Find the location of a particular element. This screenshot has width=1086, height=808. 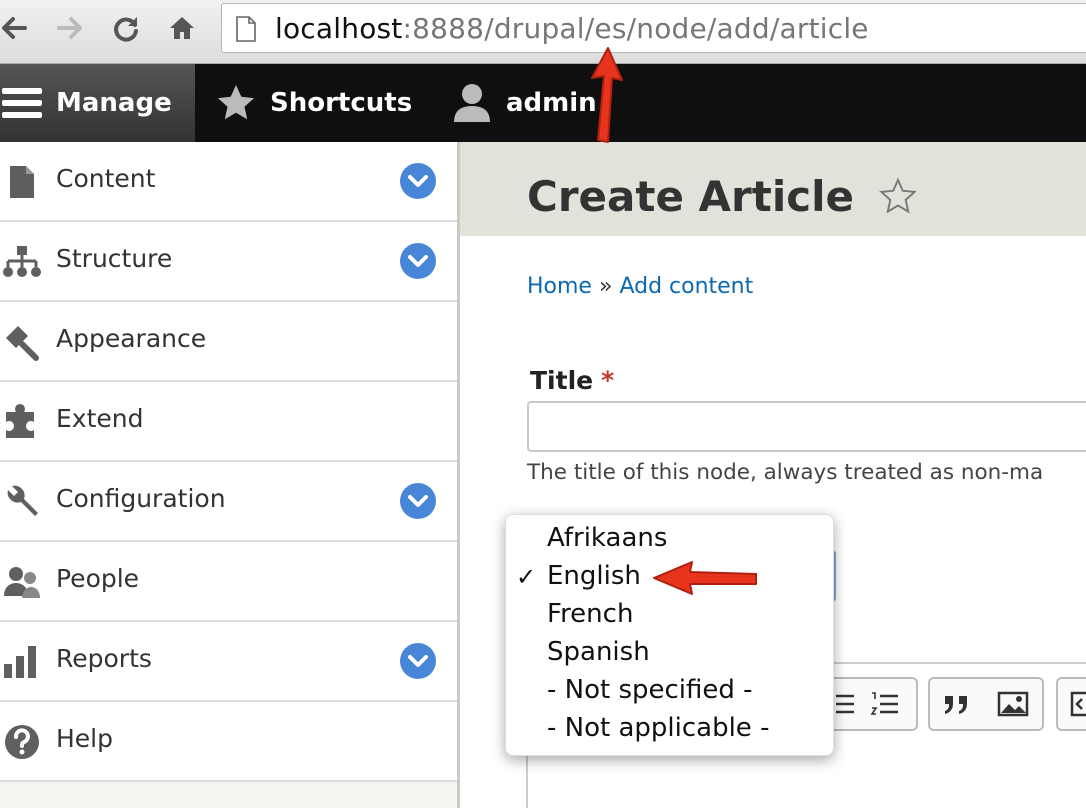

toolbar-manage: Manage is located at coordinates (97, 103).